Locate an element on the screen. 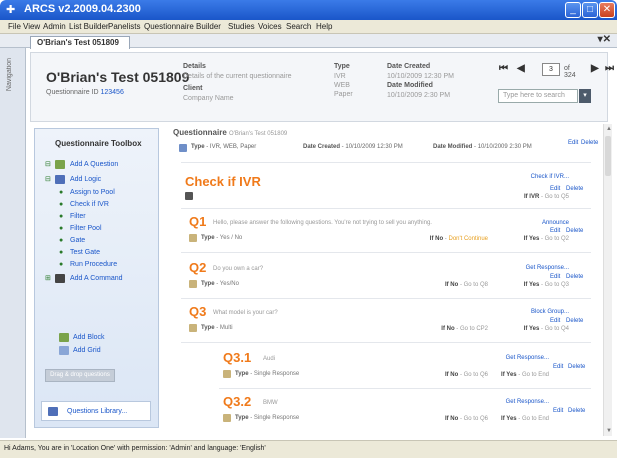  title-bar: ✚ ARCS v2.2009.04.2300 _ □ ✕ is located at coordinates (308, 10).